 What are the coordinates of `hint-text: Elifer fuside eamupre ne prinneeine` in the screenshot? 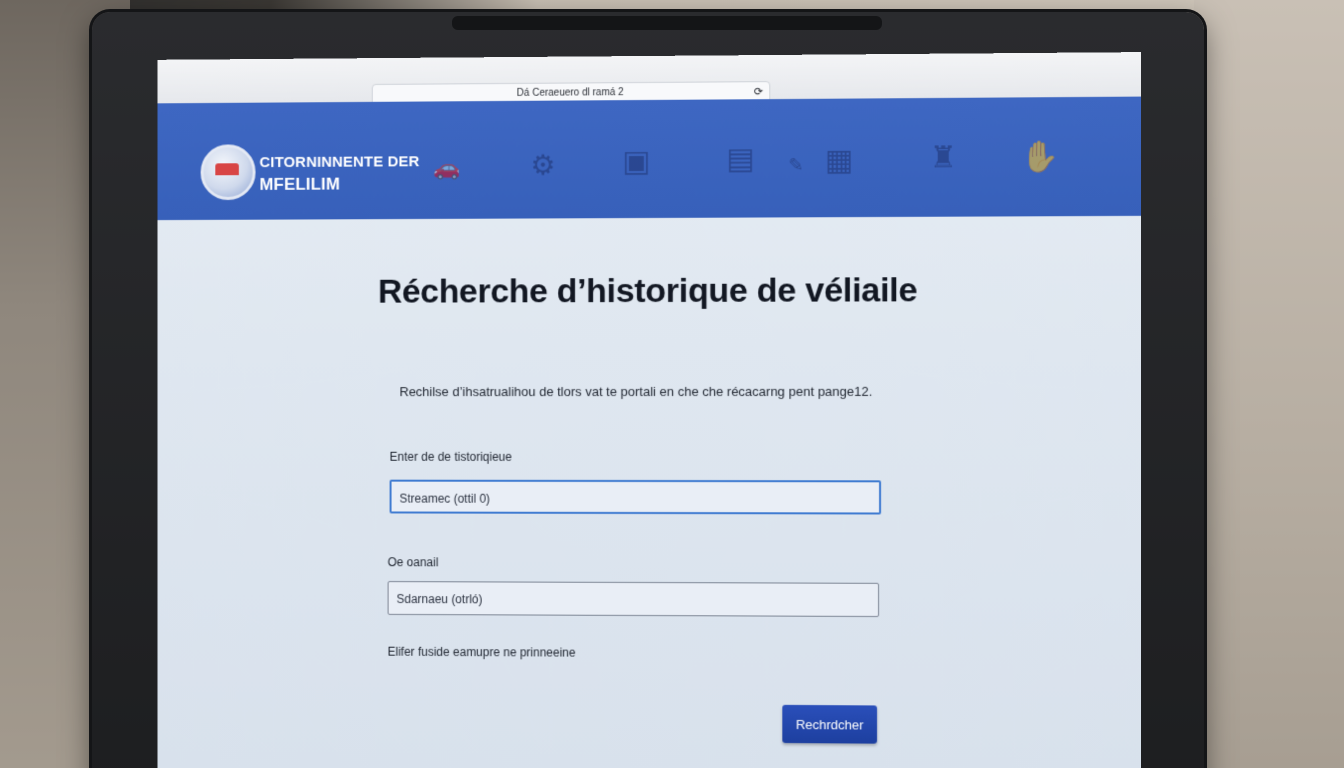 It's located at (482, 652).